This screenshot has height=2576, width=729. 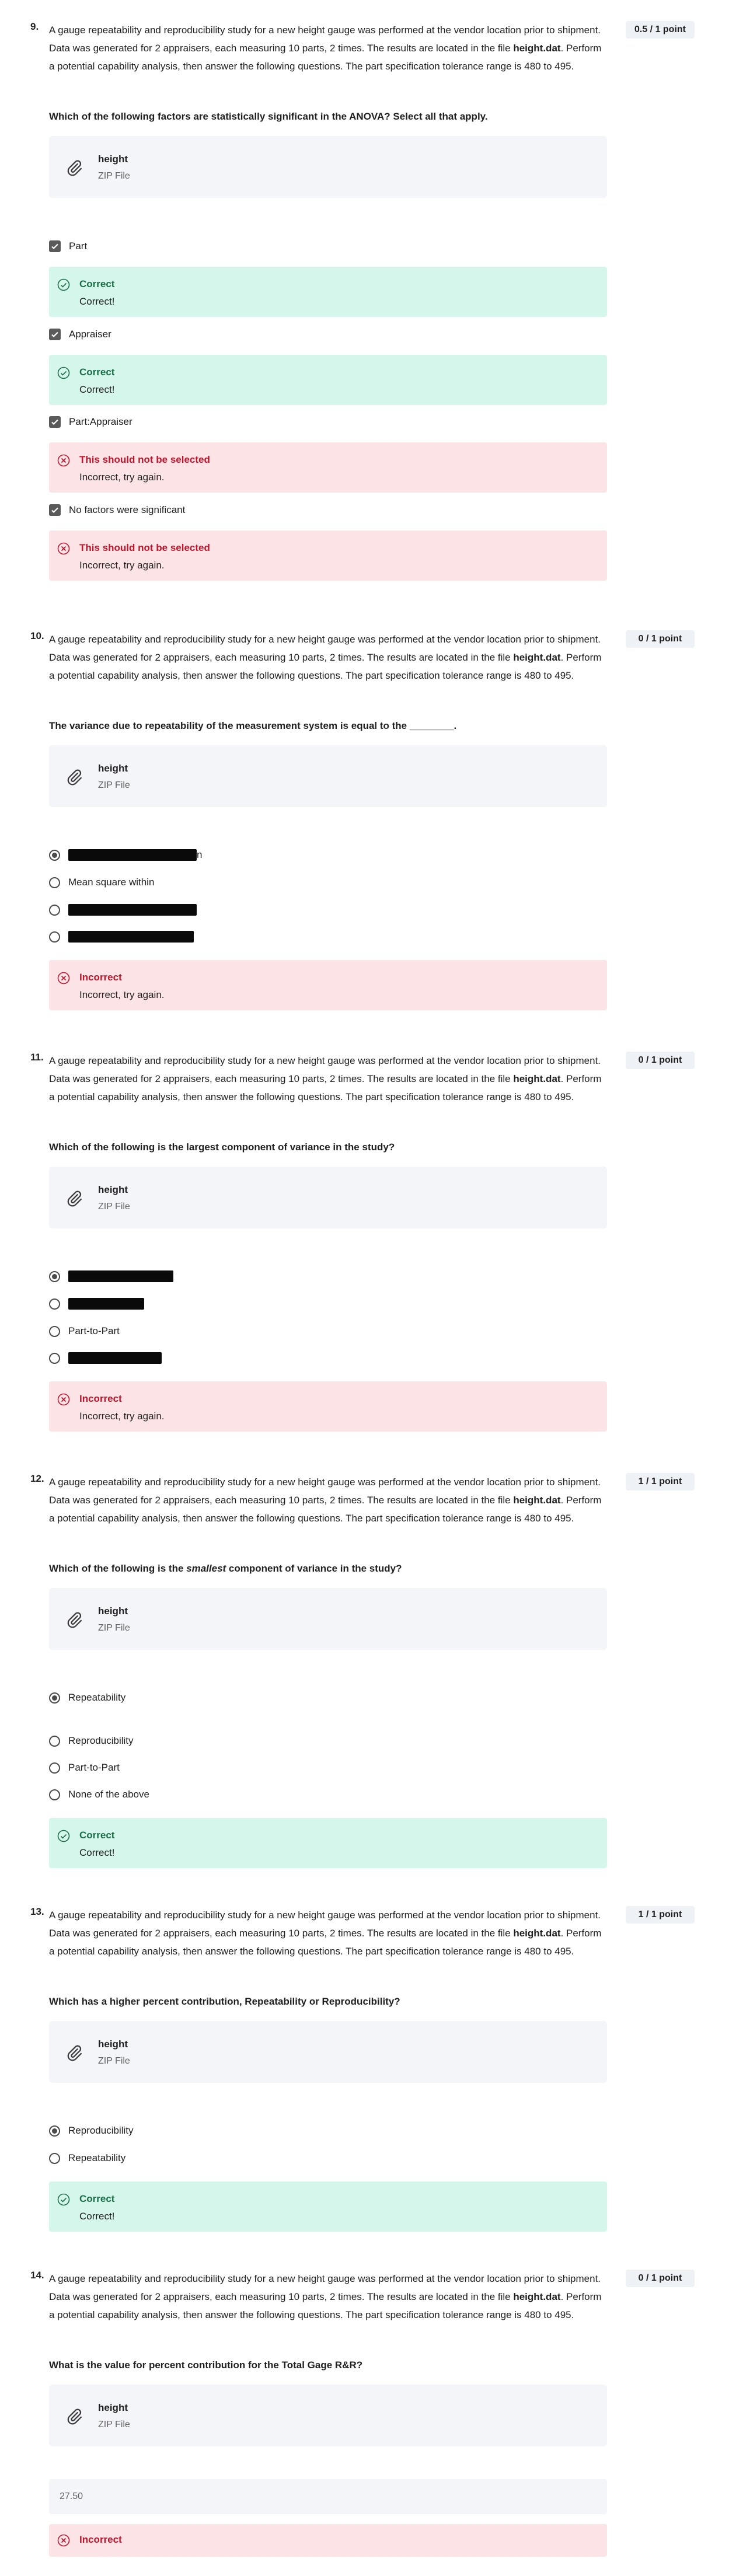 I want to click on option-label: n, so click(x=200, y=854).